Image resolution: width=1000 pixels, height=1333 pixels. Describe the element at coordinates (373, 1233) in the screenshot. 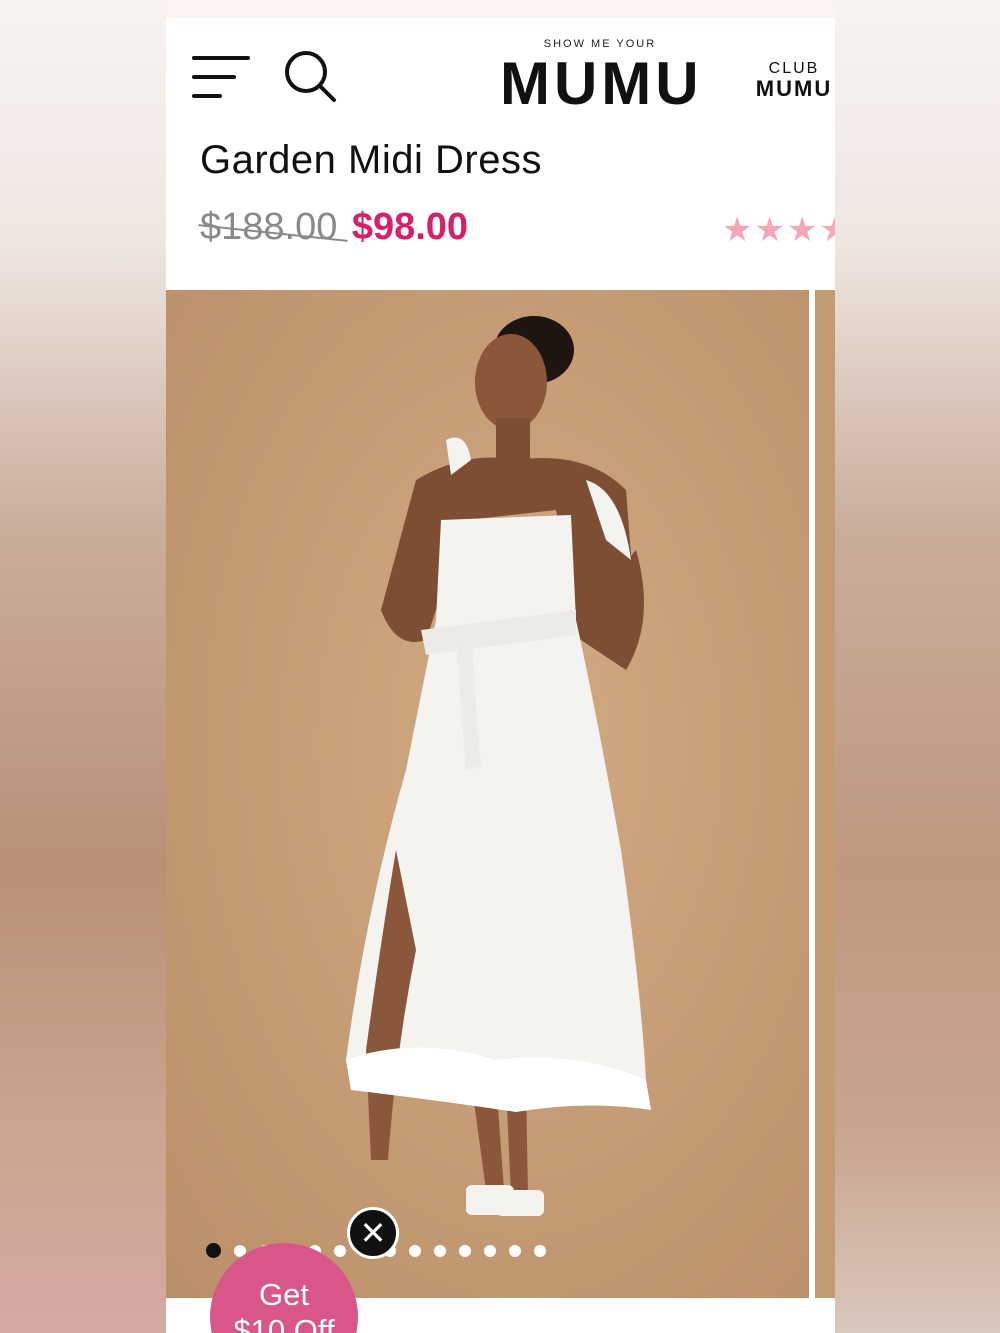

I see `close-popup-icon: ✕` at that location.